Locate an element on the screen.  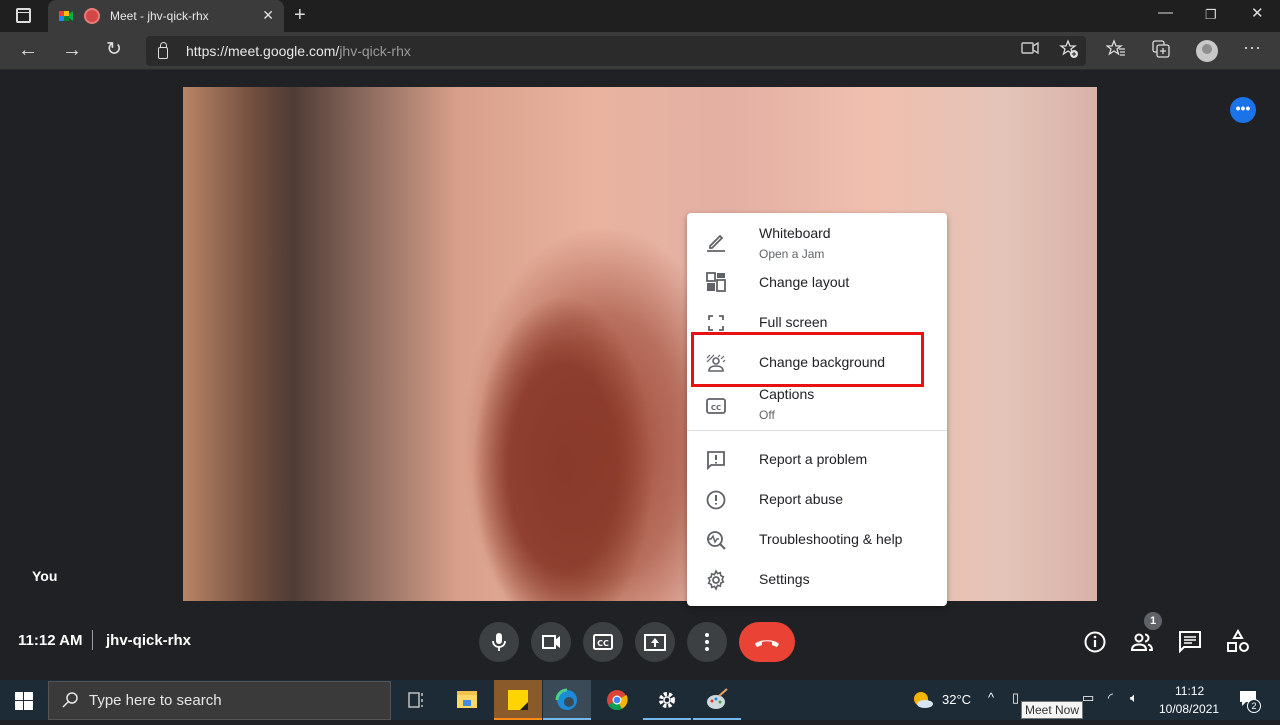
camera-button is located at coordinates (551, 642).